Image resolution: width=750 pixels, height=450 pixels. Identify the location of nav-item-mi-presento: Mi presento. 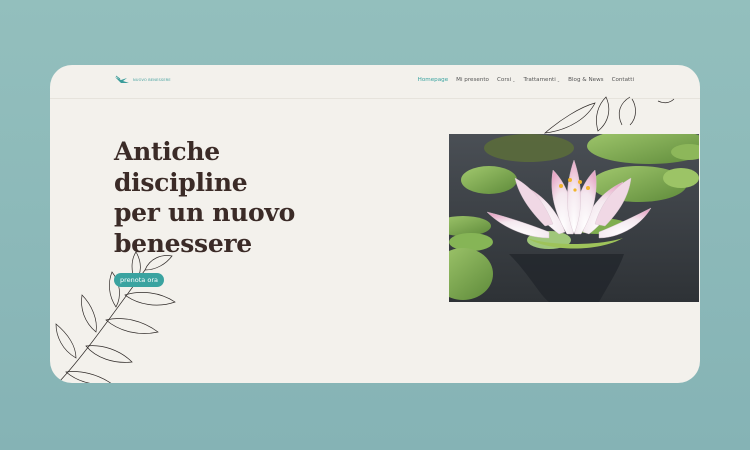
(472, 80).